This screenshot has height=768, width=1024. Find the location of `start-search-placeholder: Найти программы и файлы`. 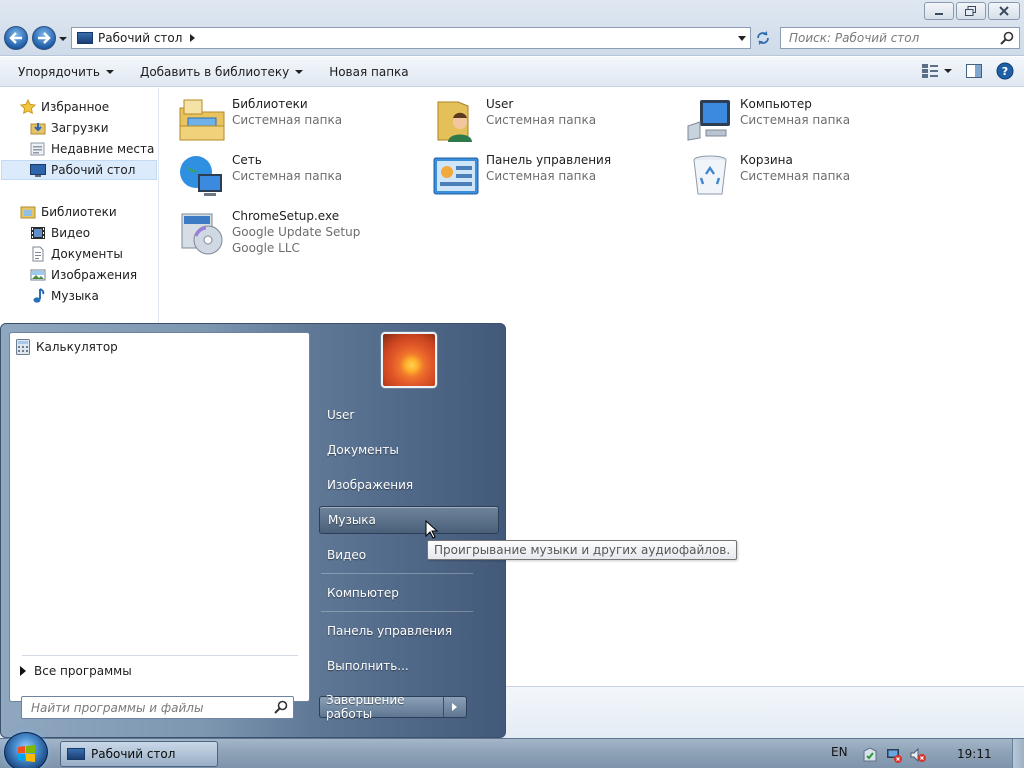

start-search-placeholder: Найти программы и файлы is located at coordinates (117, 707).